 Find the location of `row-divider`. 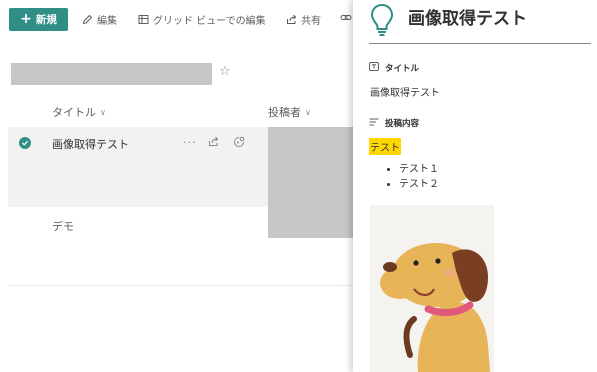

row-divider is located at coordinates (180, 285).